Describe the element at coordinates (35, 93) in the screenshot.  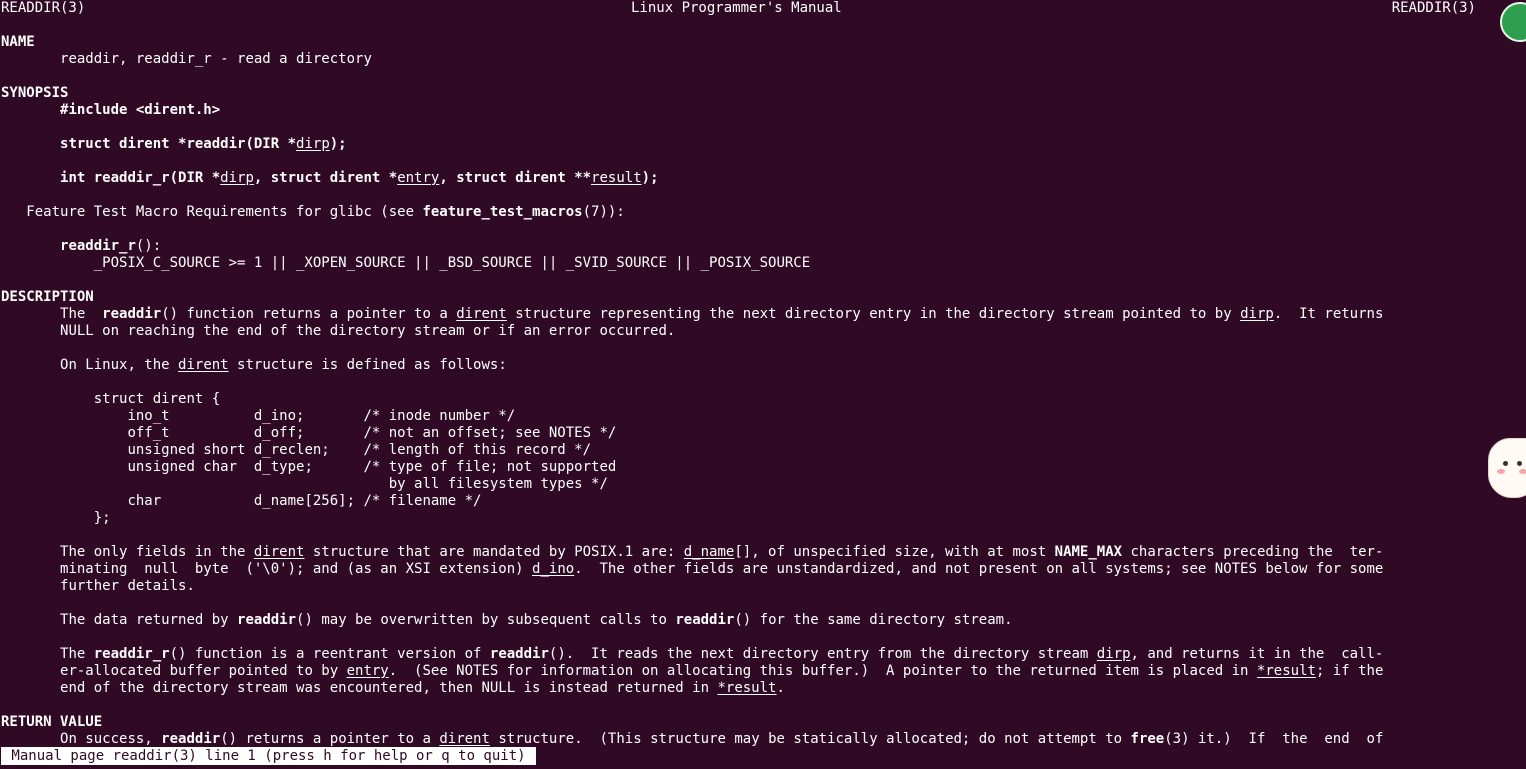
I see `section-heading-synopsis: SYNOPSIS` at that location.